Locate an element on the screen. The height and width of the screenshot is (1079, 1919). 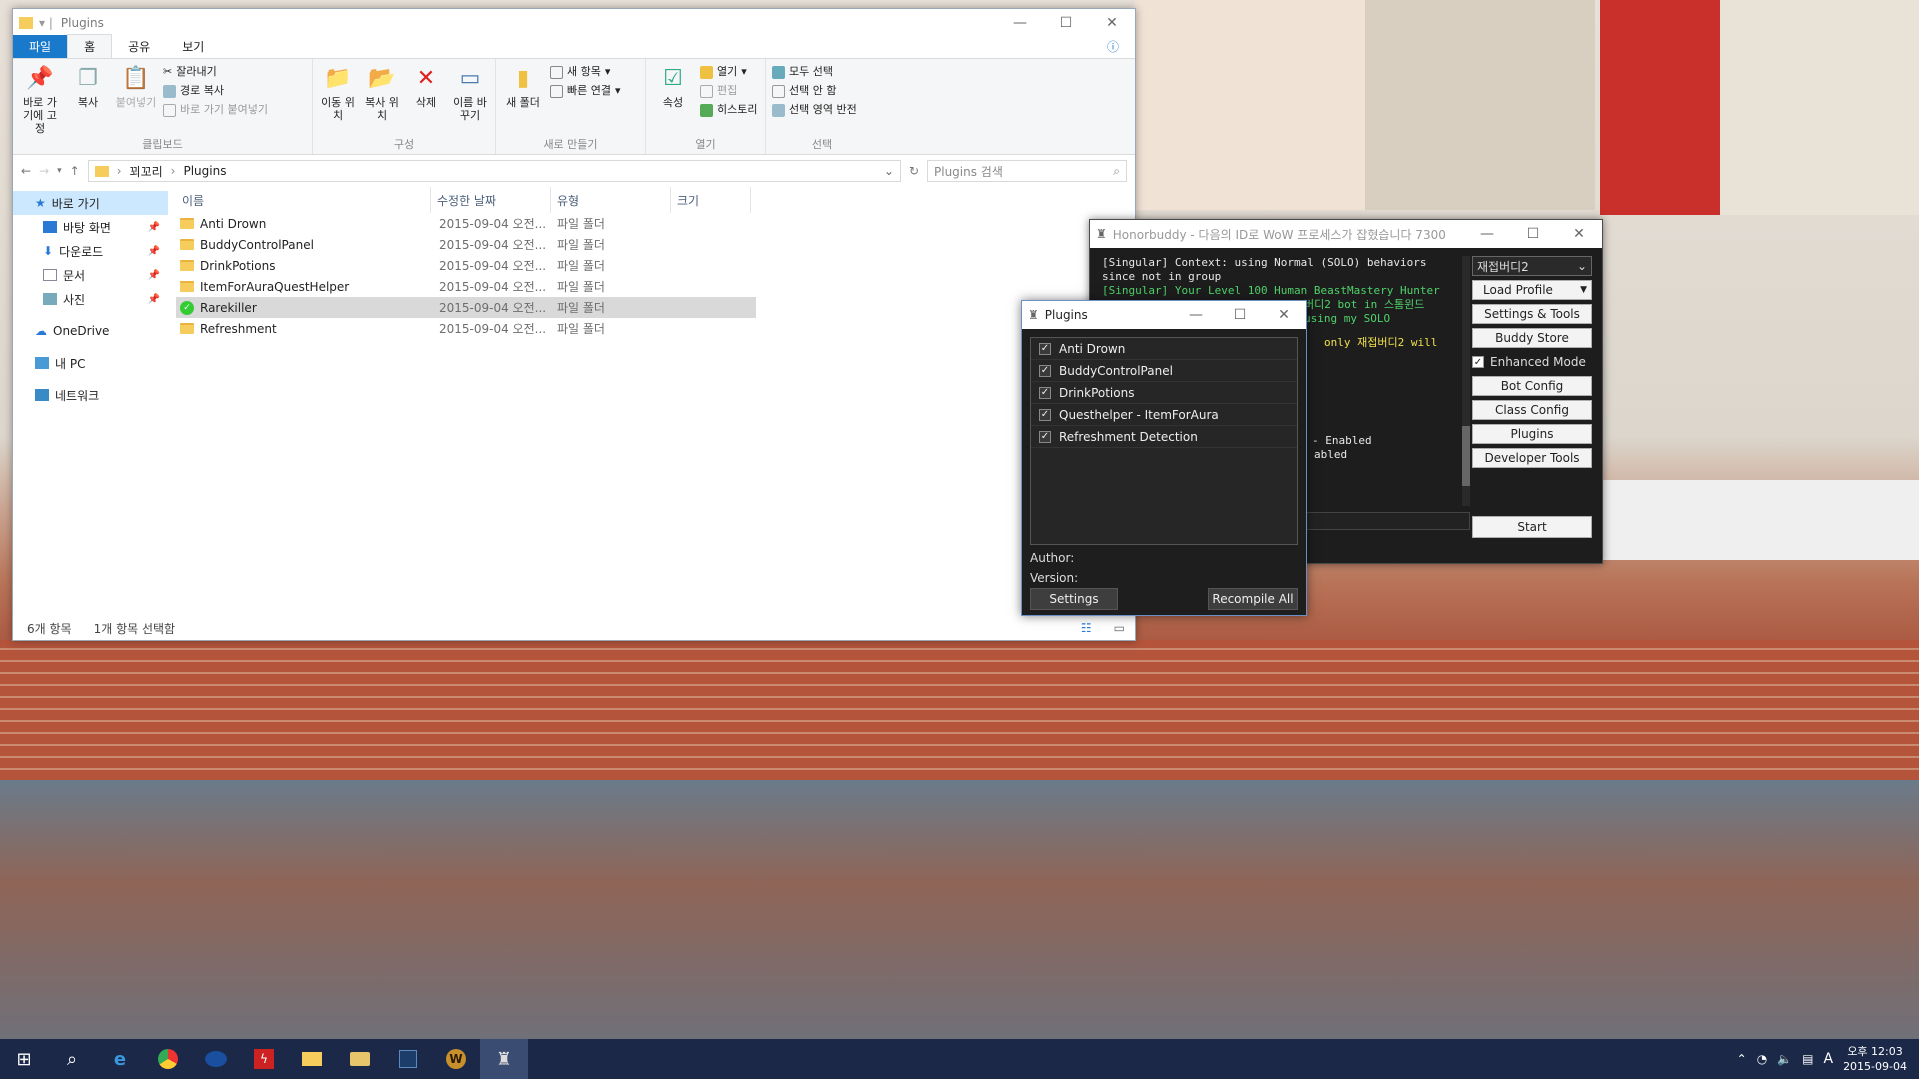
tab-file: 파일 is located at coordinates (40, 46).